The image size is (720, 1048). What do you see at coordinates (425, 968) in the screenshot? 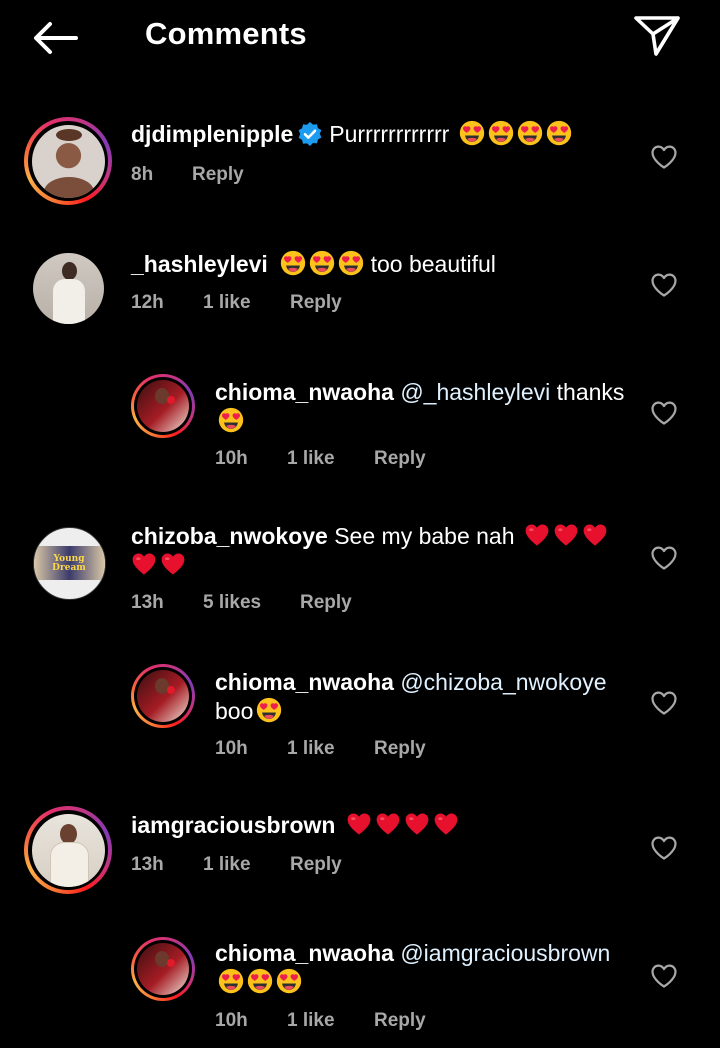
I see `comment-text: chioma_nwaoha @iamgraciousbrown` at bounding box center [425, 968].